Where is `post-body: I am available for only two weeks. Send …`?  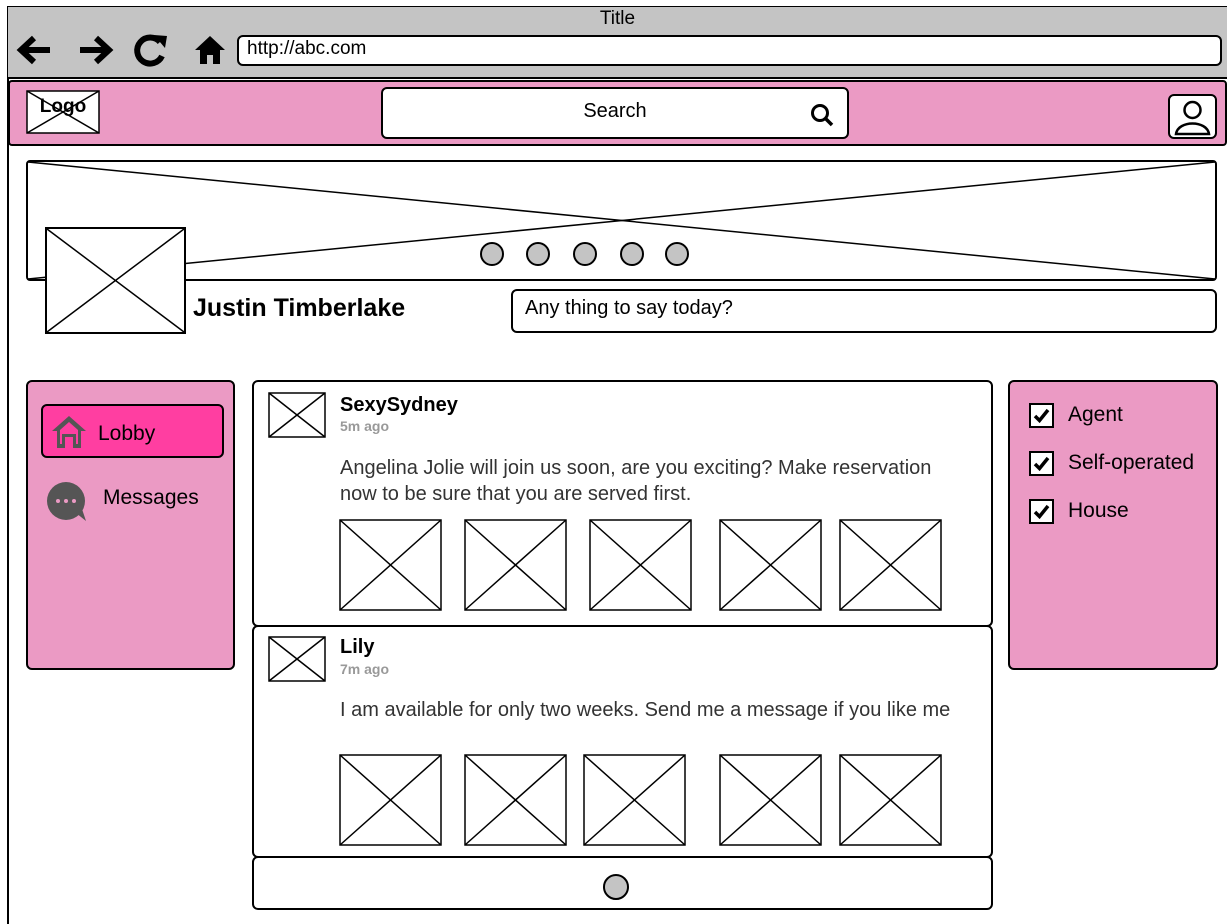
post-body: I am available for only two weeks. Send … is located at coordinates (645, 710).